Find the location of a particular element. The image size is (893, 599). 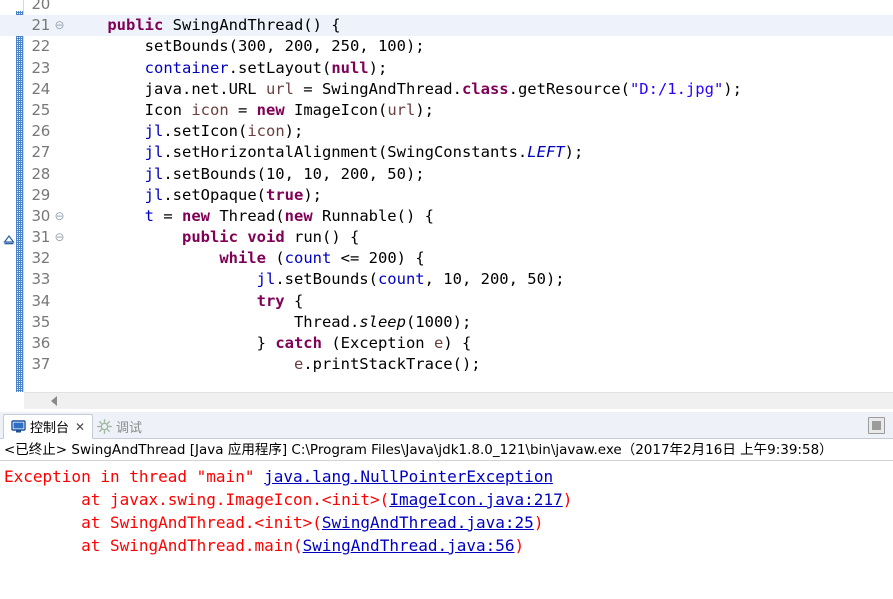

code-line: 37 e.printStackTrace(); is located at coordinates (446, 364).